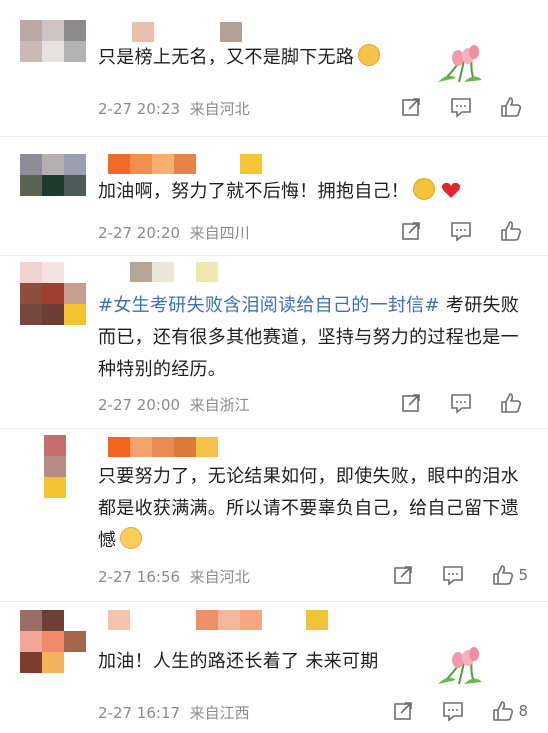  Describe the element at coordinates (269, 305) in the screenshot. I see `topic-hashtag-link: #女生考研失败含泪阅读给自己的一封信#` at that location.